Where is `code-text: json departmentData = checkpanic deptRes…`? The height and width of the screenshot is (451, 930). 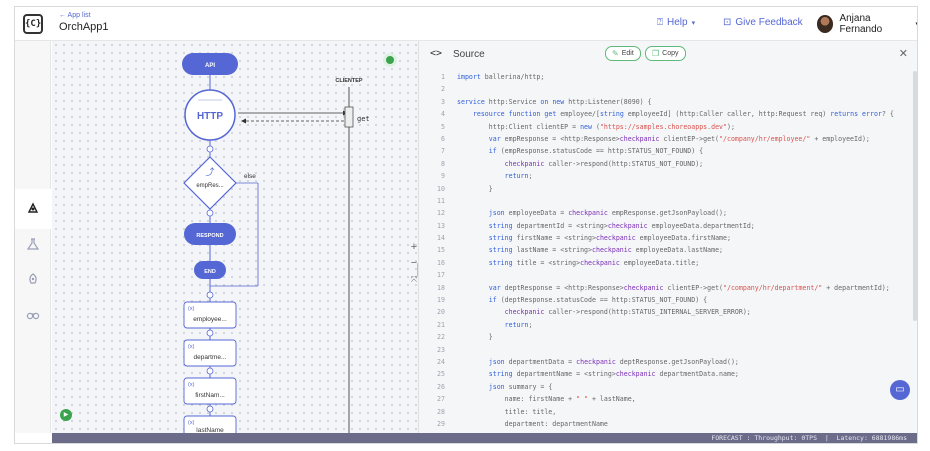 code-text: json departmentData = checkpanic deptRes… is located at coordinates (613, 361).